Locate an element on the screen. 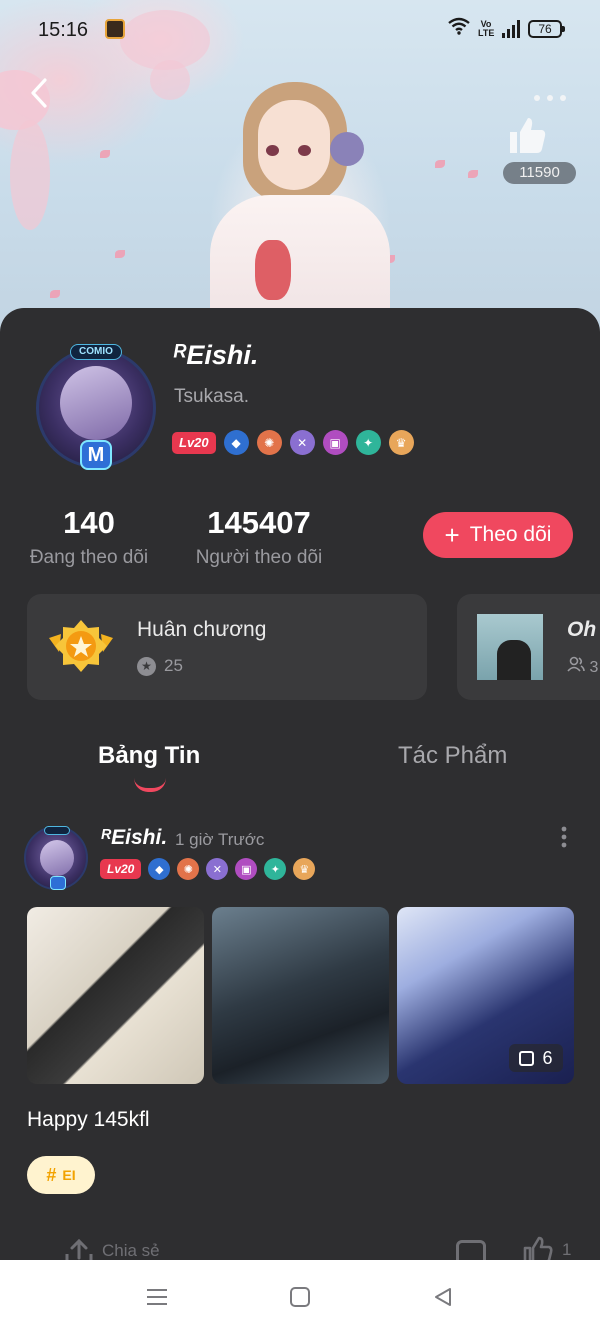 The image size is (600, 1333). status-bar: 15:16 Vo LTE 76 is located at coordinates (300, 30).